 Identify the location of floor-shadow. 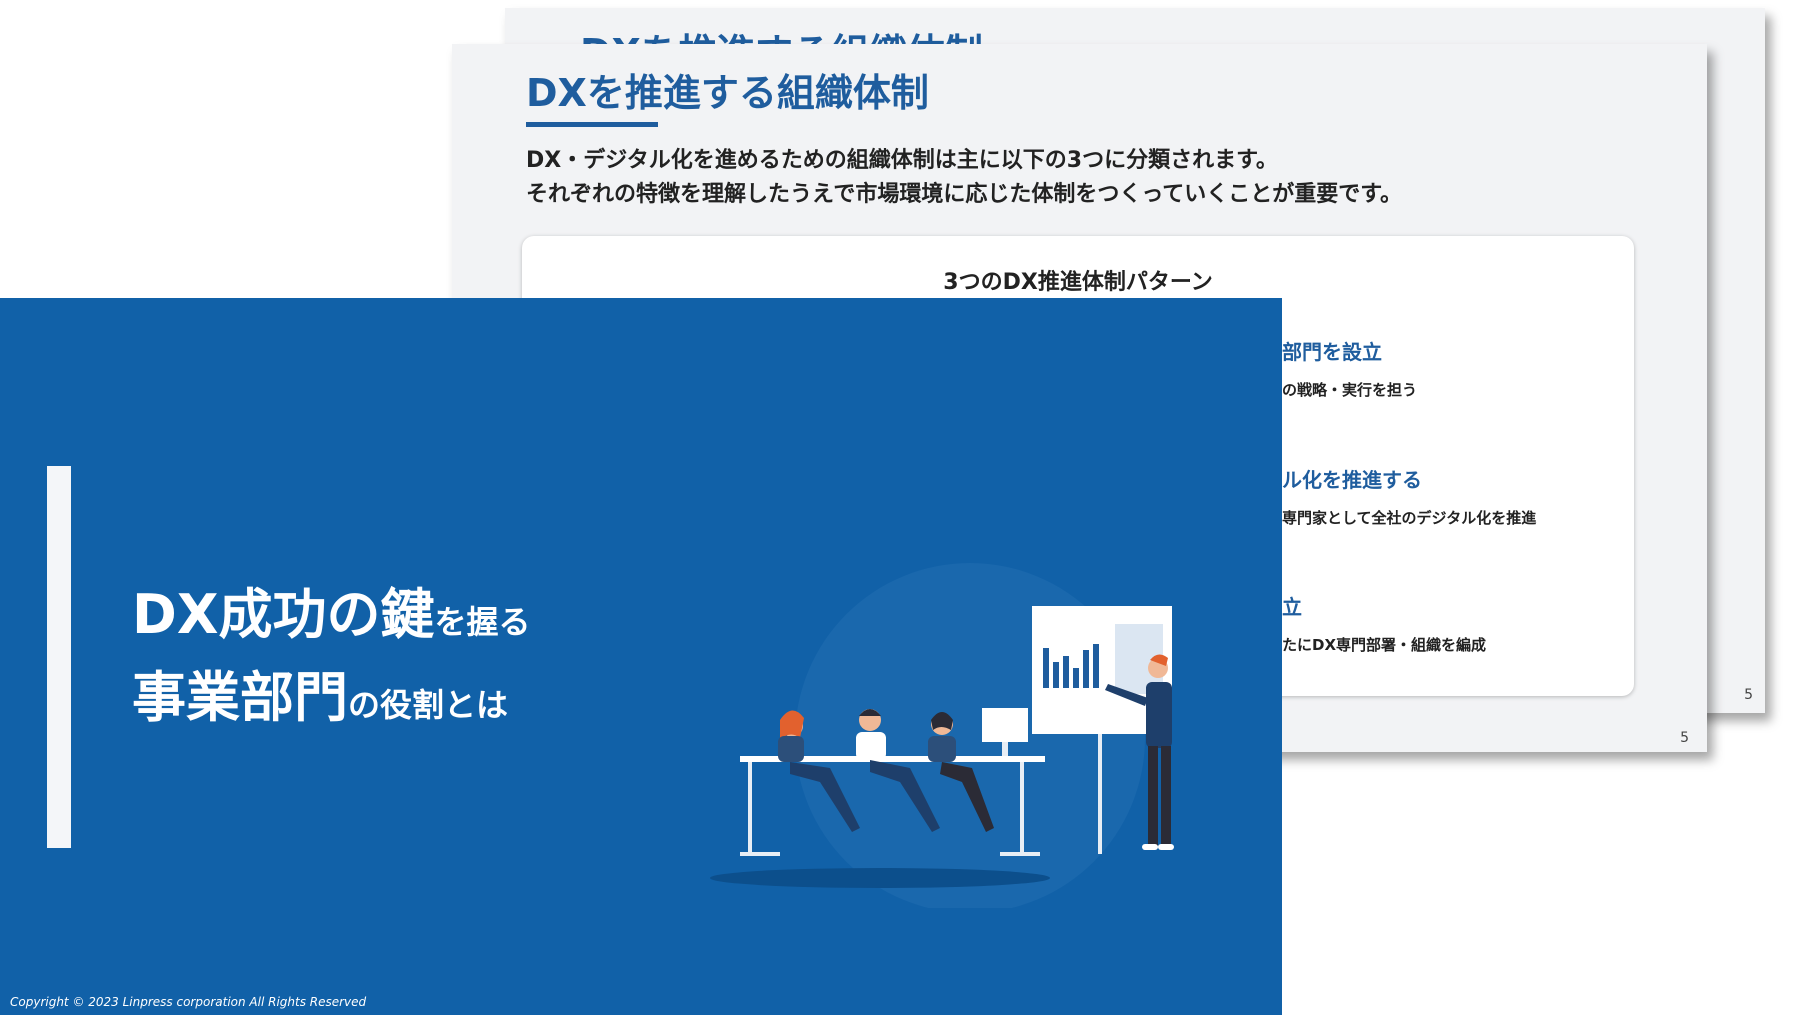
(880, 878).